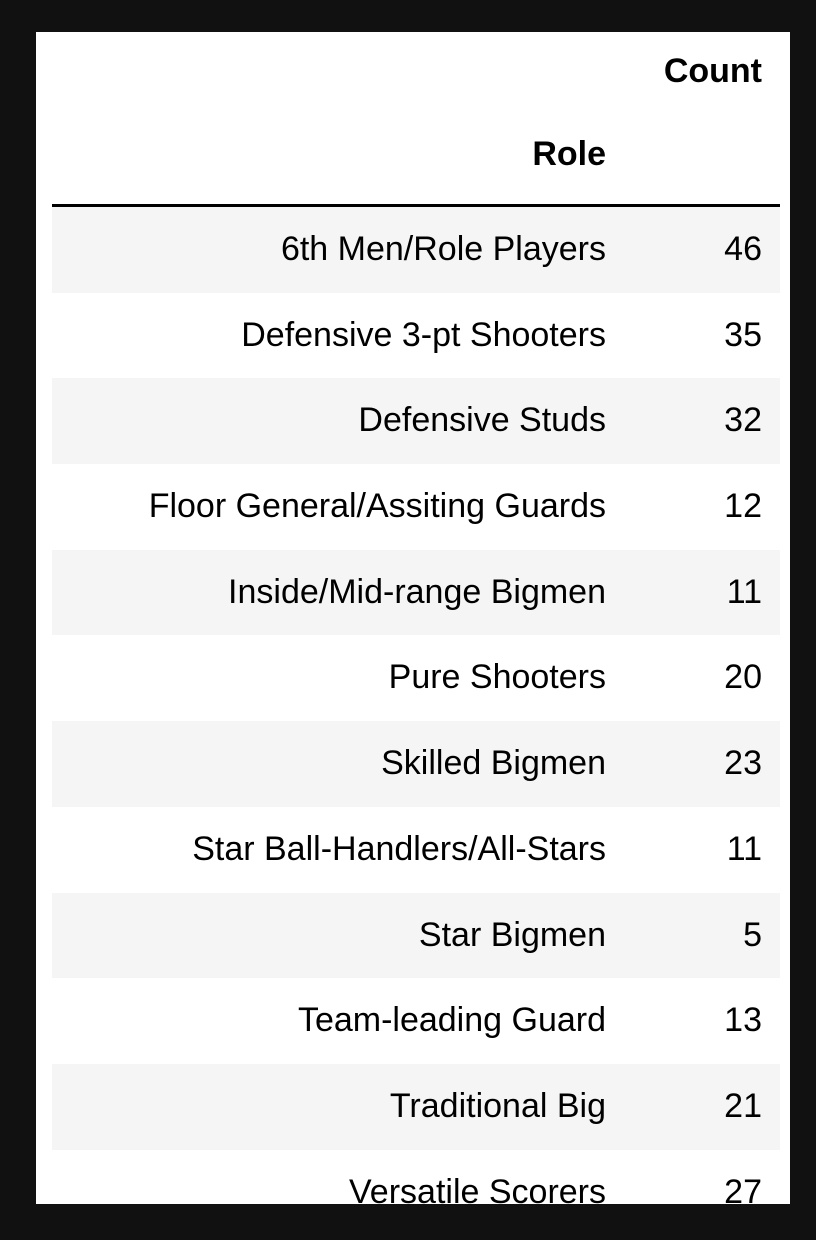  I want to click on table-row: Defensive 3-pt Shooters 35, so click(416, 335).